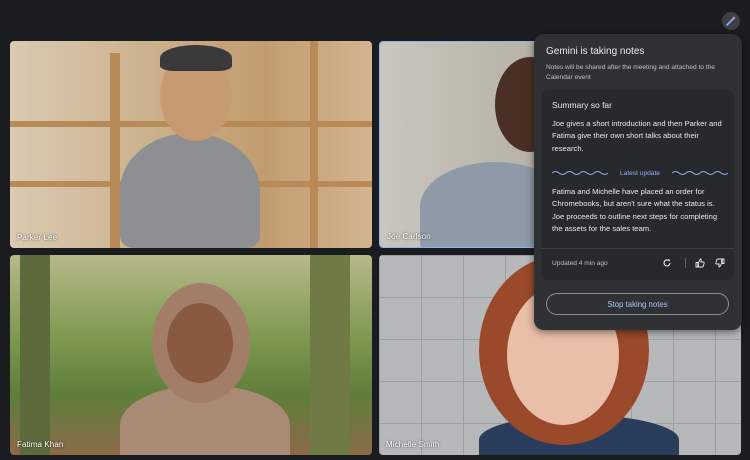 The height and width of the screenshot is (460, 750). I want to click on stop-taking-notes-button: Stop taking notes, so click(637, 304).